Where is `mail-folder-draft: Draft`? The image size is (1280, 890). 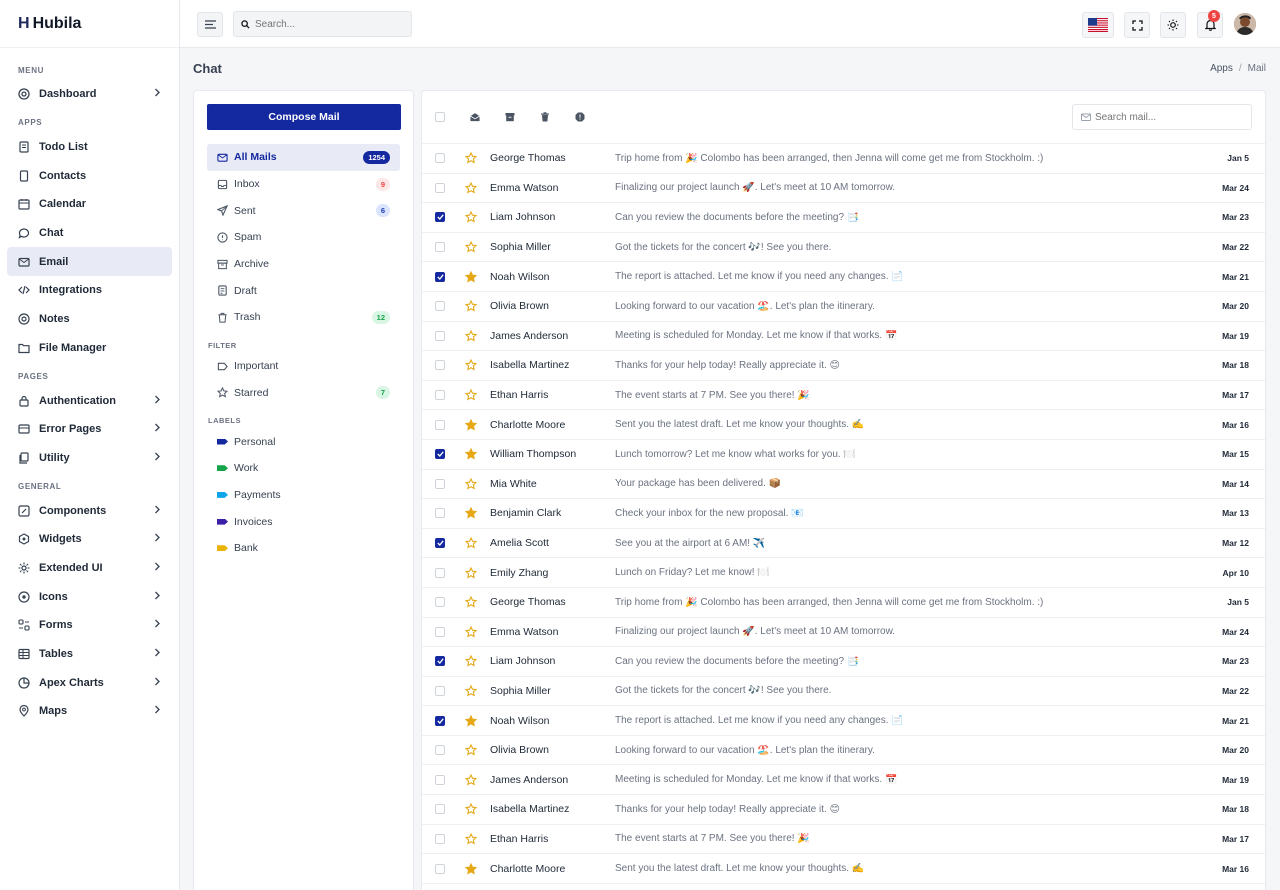
mail-folder-draft: Draft is located at coordinates (303, 290).